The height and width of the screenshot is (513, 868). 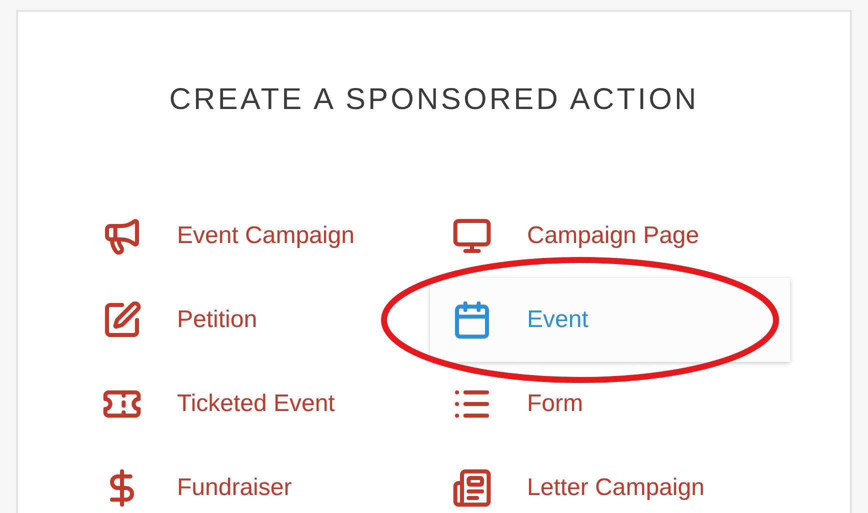 What do you see at coordinates (255, 320) in the screenshot?
I see `action-link: Petition` at bounding box center [255, 320].